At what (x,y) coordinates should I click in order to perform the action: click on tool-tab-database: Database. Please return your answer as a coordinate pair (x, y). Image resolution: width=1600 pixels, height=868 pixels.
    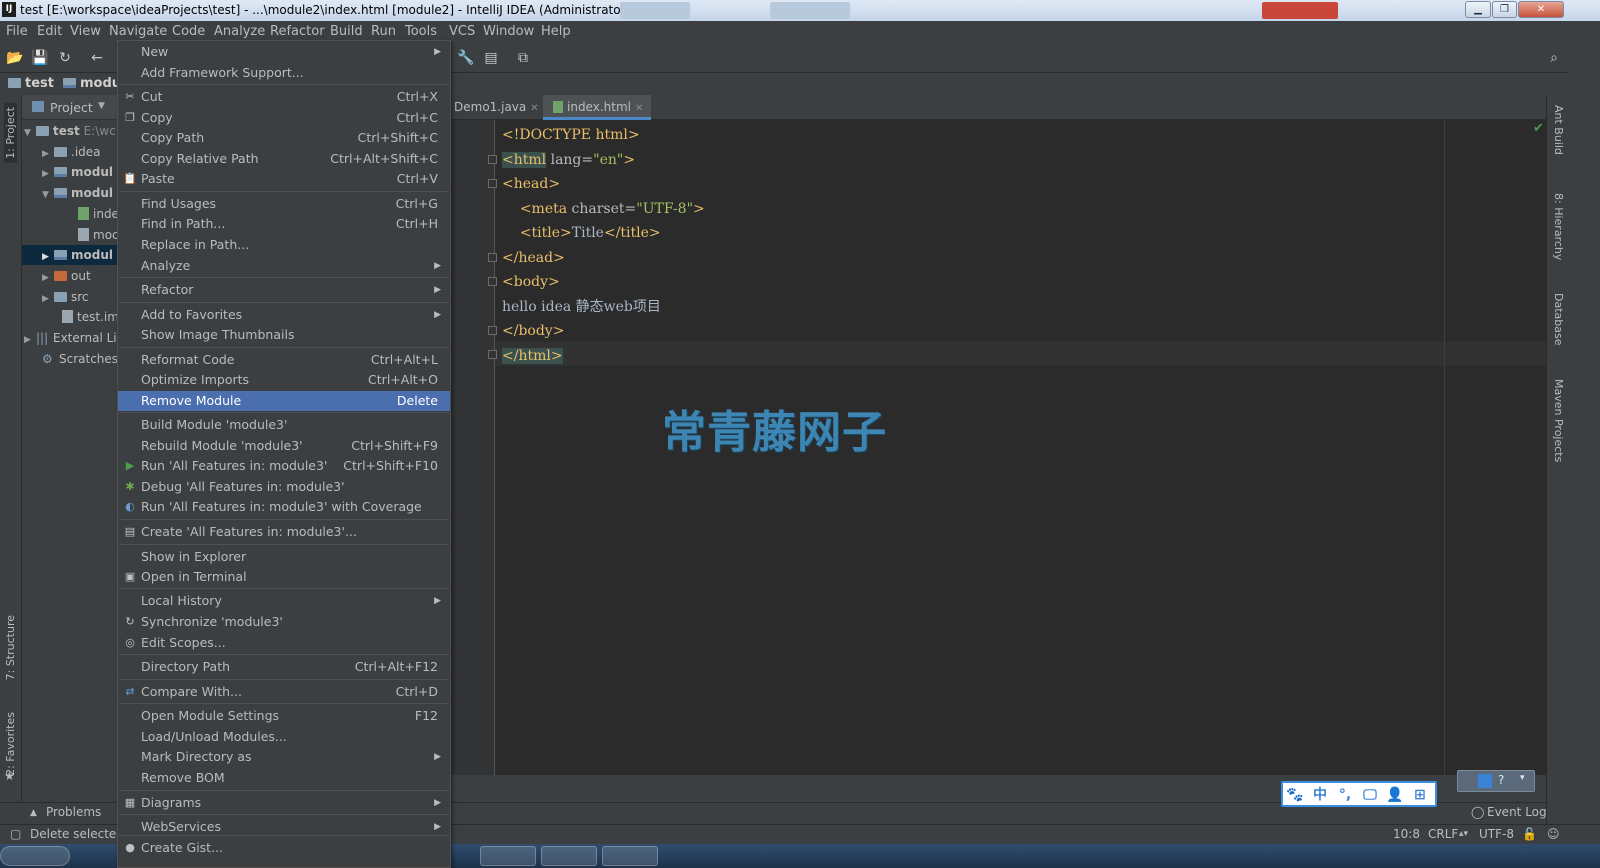
    Looking at the image, I should click on (1558, 319).